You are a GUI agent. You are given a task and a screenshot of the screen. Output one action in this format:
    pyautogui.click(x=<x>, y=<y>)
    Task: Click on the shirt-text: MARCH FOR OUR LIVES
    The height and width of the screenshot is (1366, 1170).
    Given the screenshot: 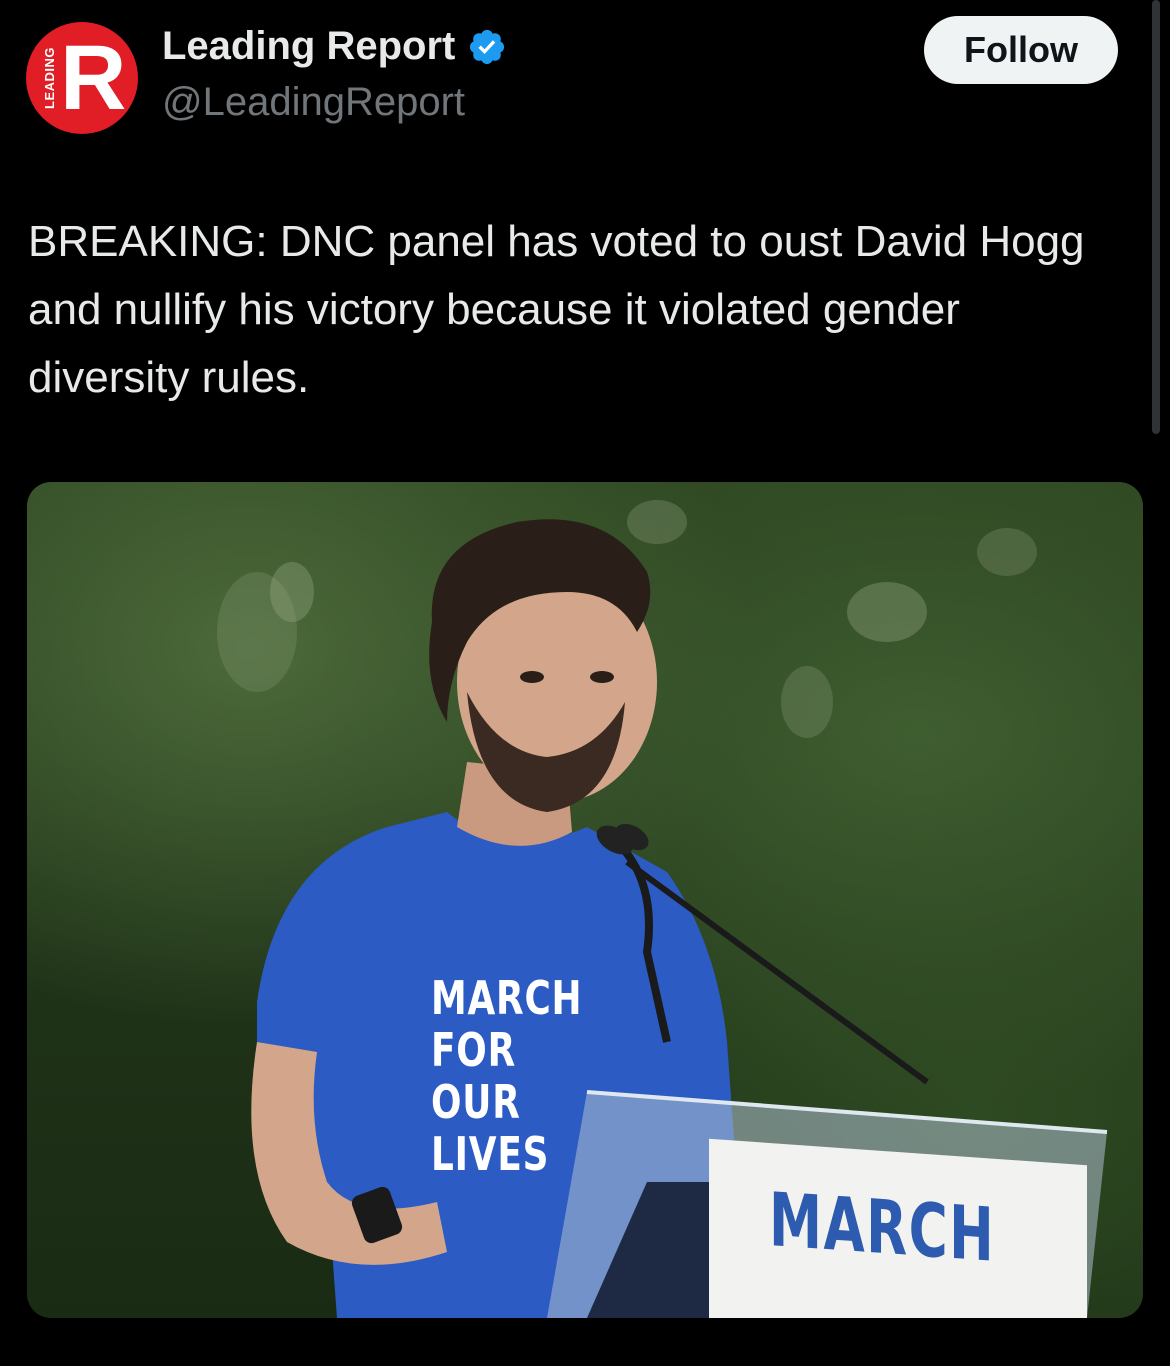 What is the action you would take?
    pyautogui.click(x=513, y=1076)
    